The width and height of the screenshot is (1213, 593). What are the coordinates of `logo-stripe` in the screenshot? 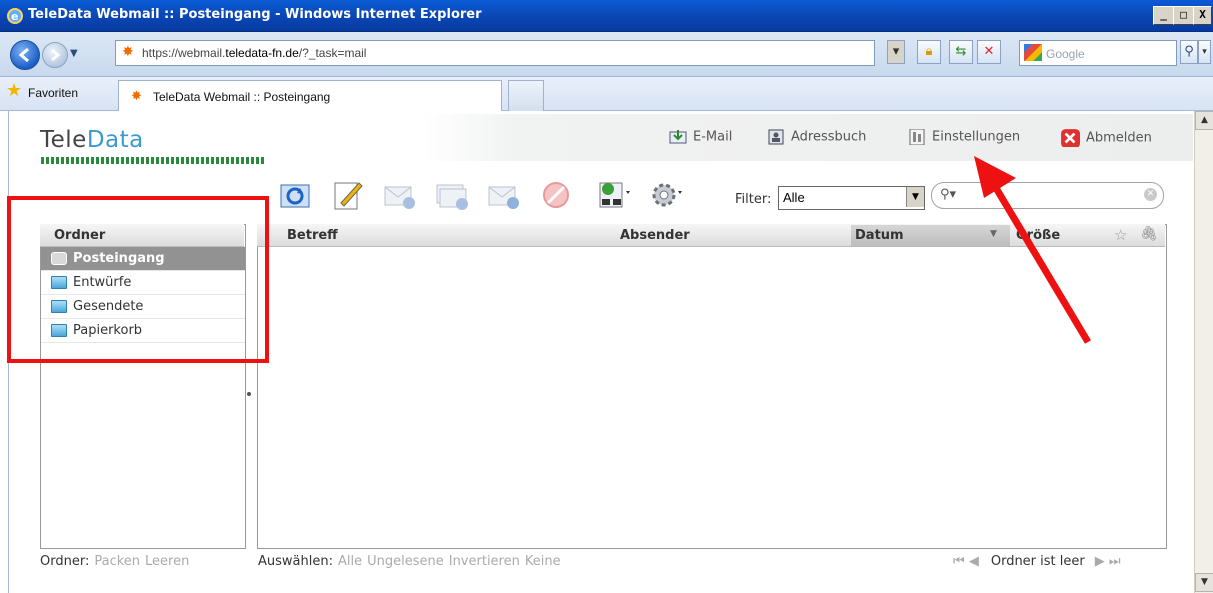 It's located at (153, 160).